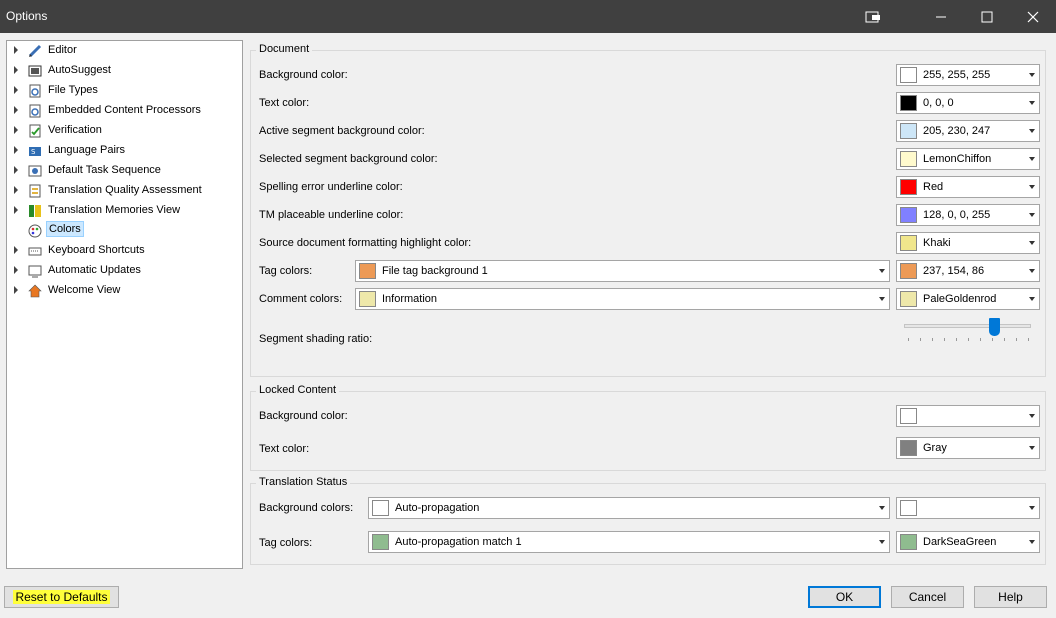 The height and width of the screenshot is (618, 1056). What do you see at coordinates (342, 131) in the screenshot?
I see `active-segment-bg-label: Active segment background color:` at bounding box center [342, 131].